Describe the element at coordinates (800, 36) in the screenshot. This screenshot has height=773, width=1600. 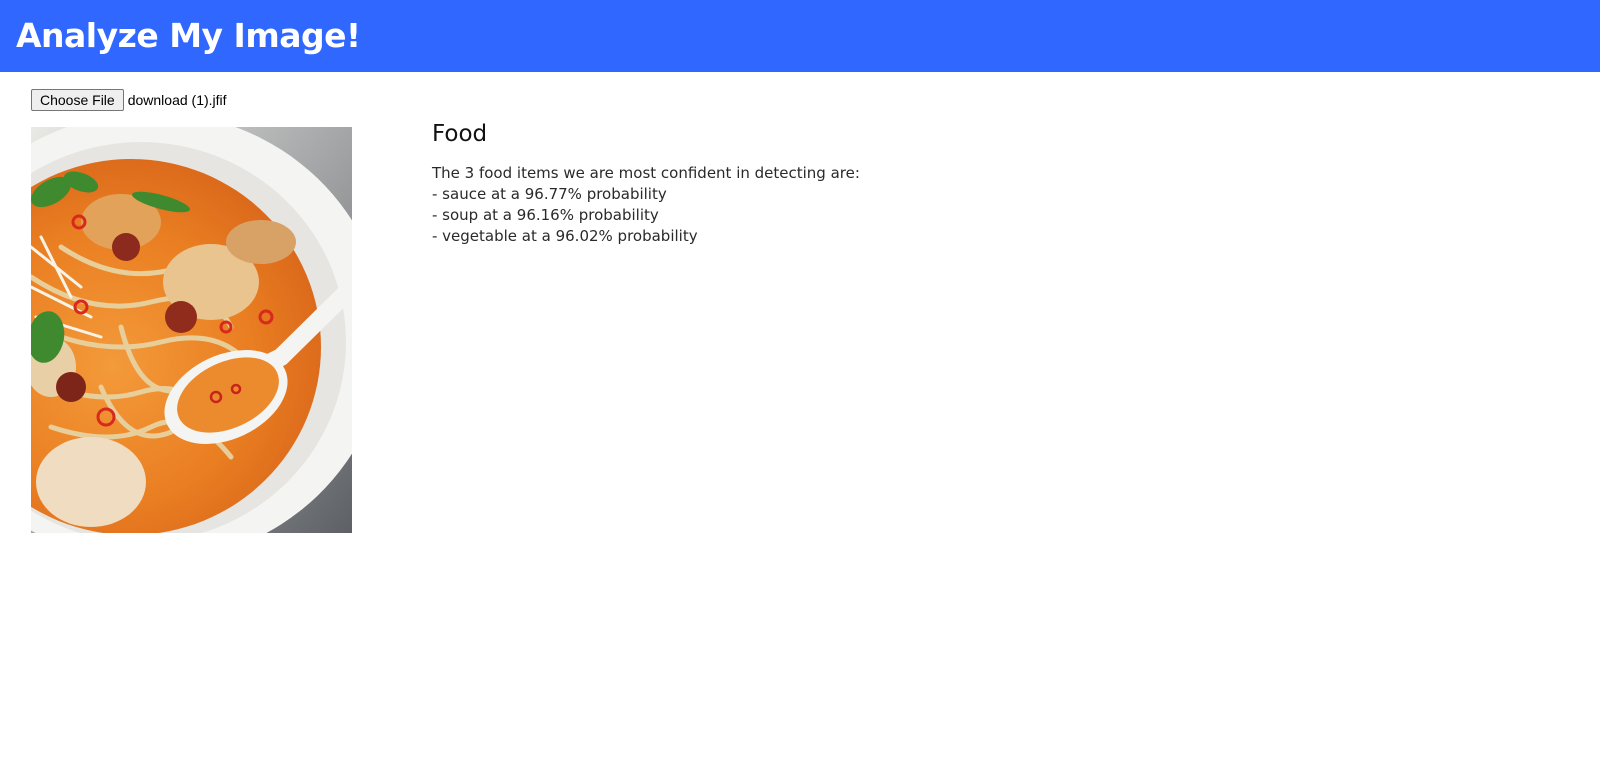
I see `app-header: Analyze My Image!` at that location.